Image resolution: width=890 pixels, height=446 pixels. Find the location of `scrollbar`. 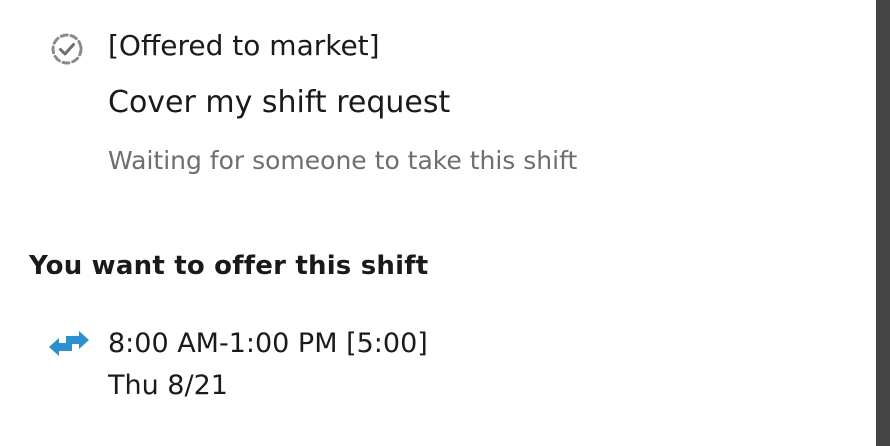

scrollbar is located at coordinates (883, 223).